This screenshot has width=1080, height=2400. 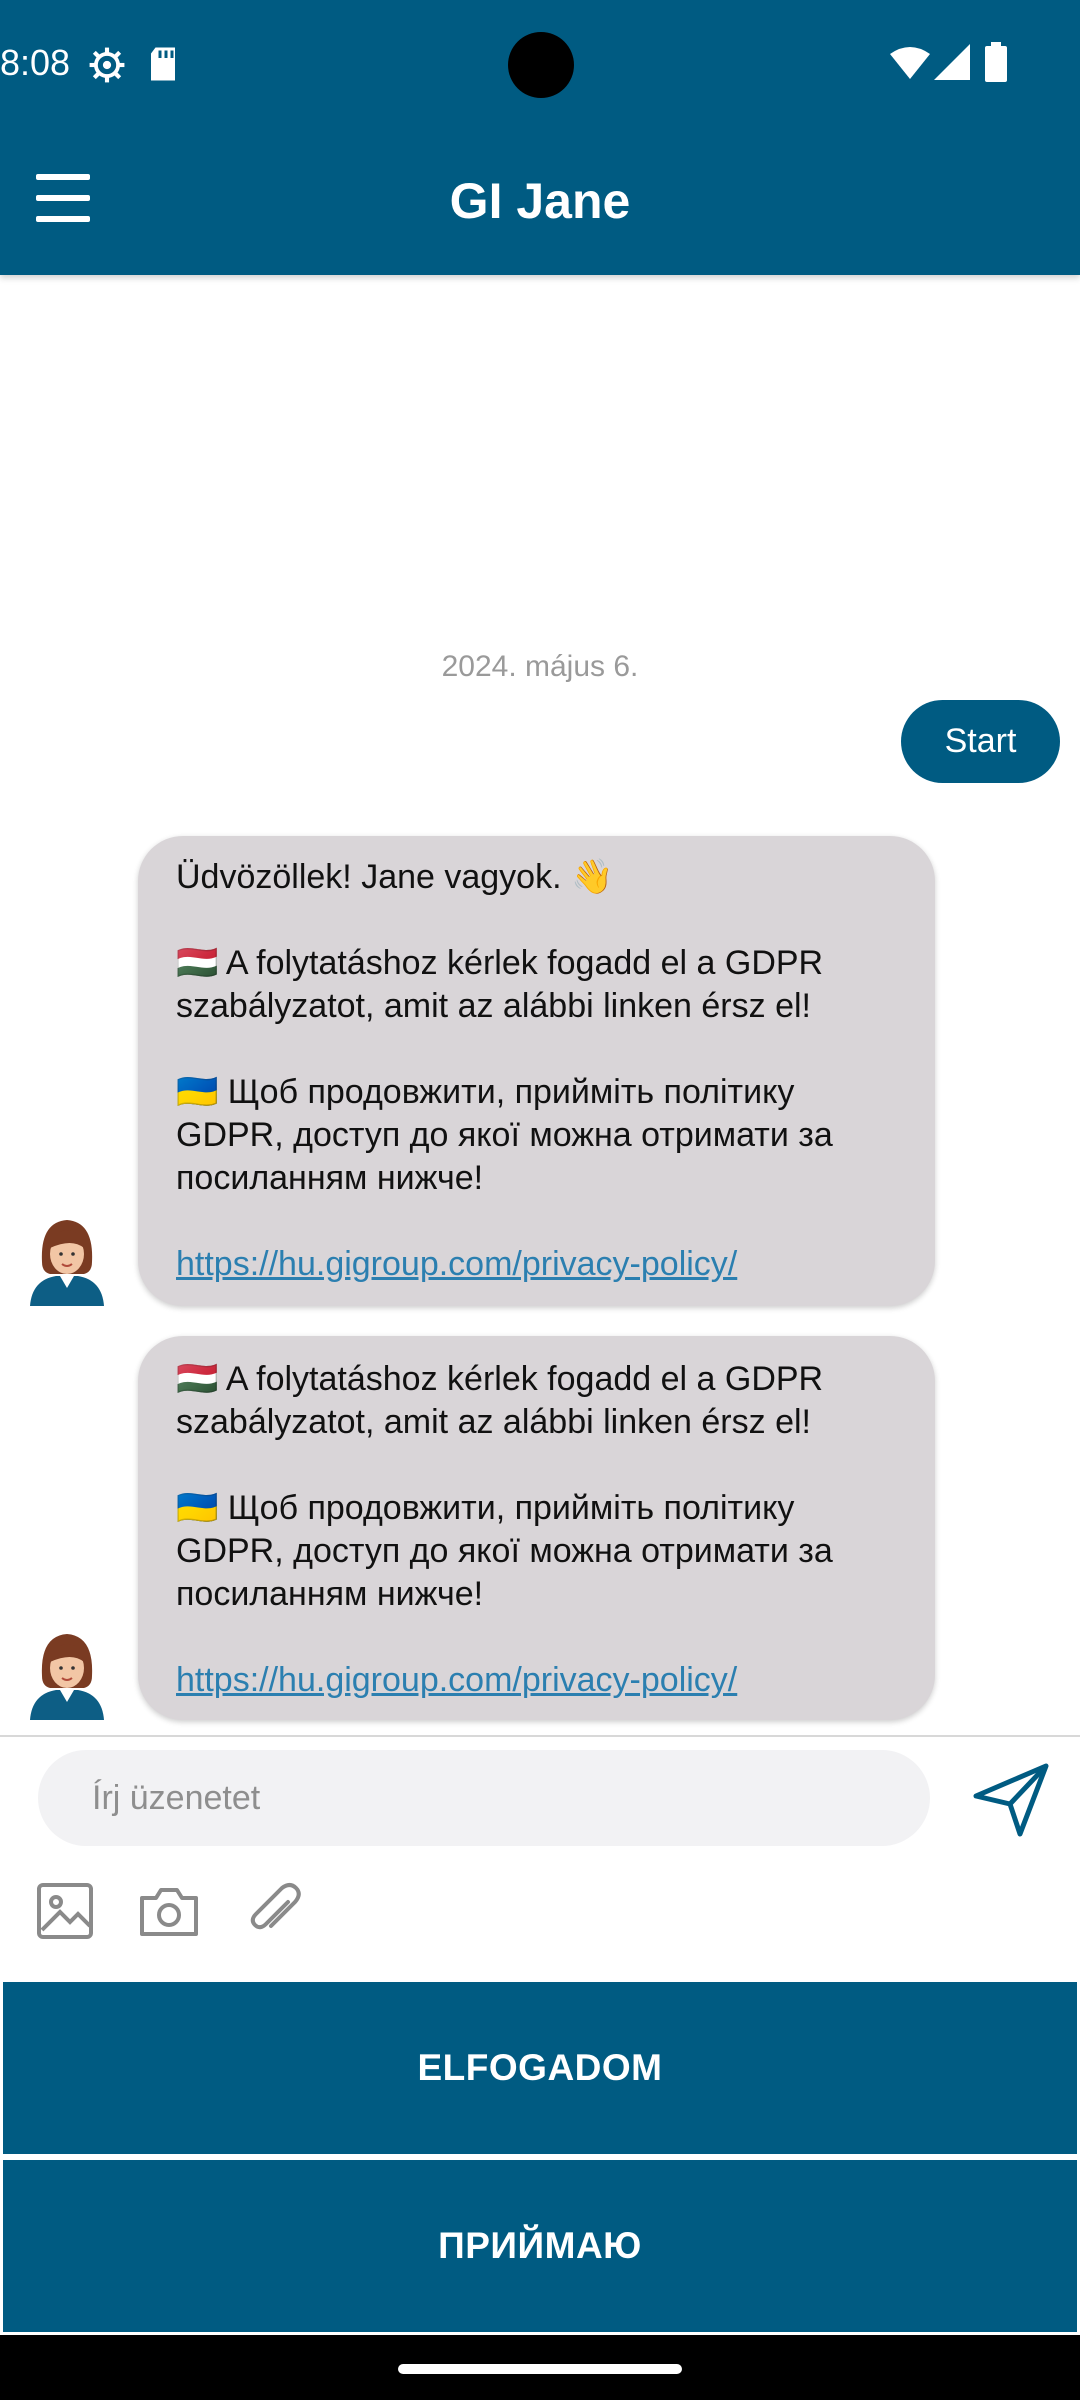 What do you see at coordinates (541, 65) in the screenshot?
I see `front-camera` at bounding box center [541, 65].